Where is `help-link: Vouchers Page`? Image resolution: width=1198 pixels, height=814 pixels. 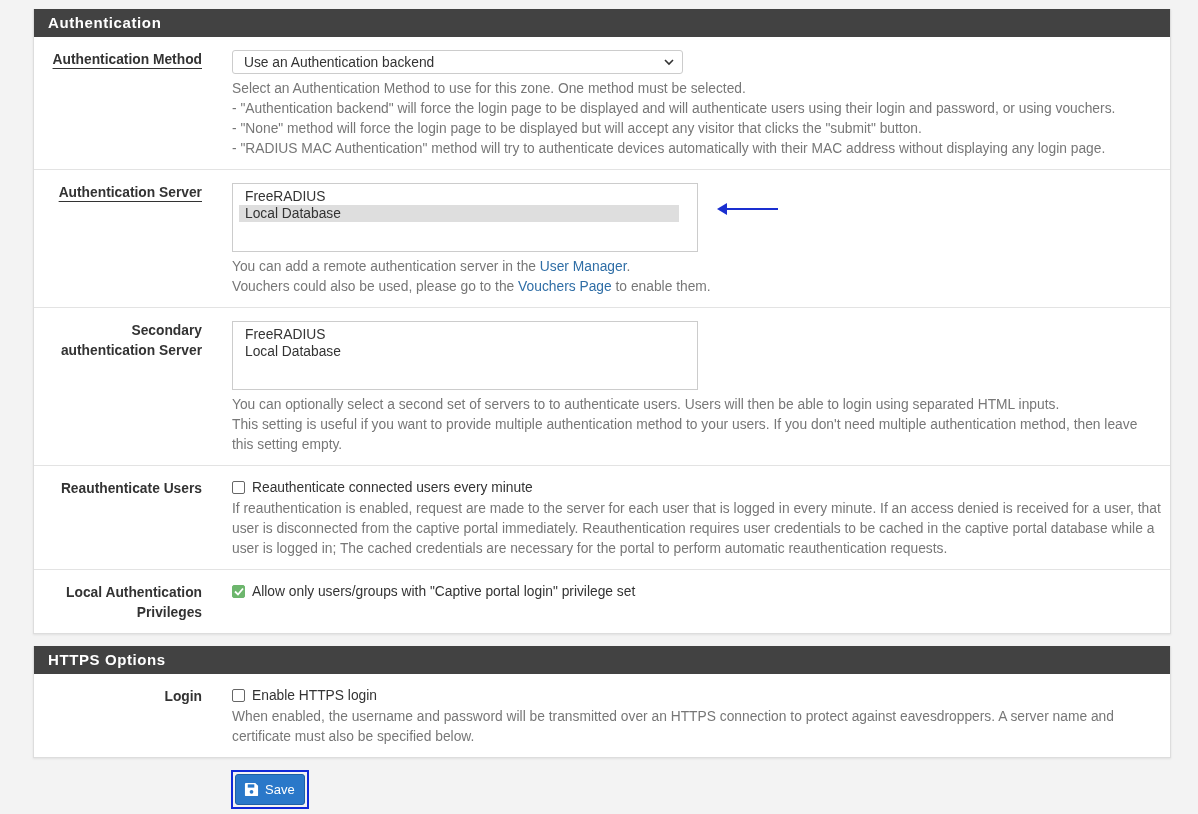
help-link: Vouchers Page is located at coordinates (565, 286).